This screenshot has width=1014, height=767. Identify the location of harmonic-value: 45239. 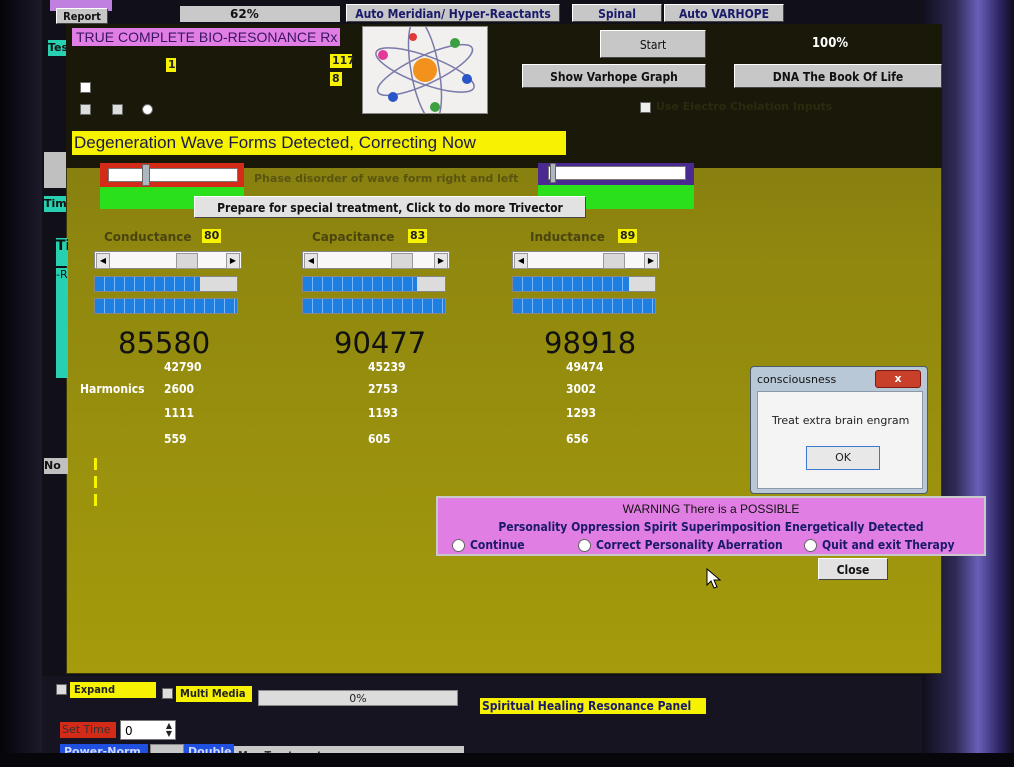
(387, 367).